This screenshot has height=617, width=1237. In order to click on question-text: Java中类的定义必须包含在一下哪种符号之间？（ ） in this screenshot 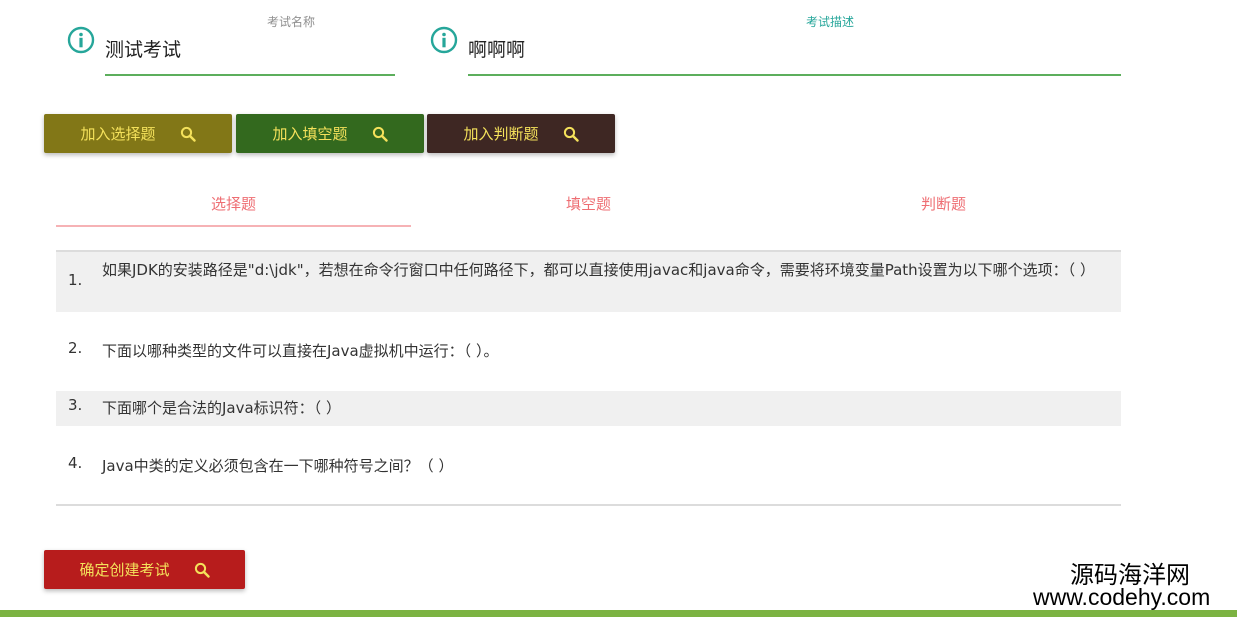, I will do `click(278, 466)`.